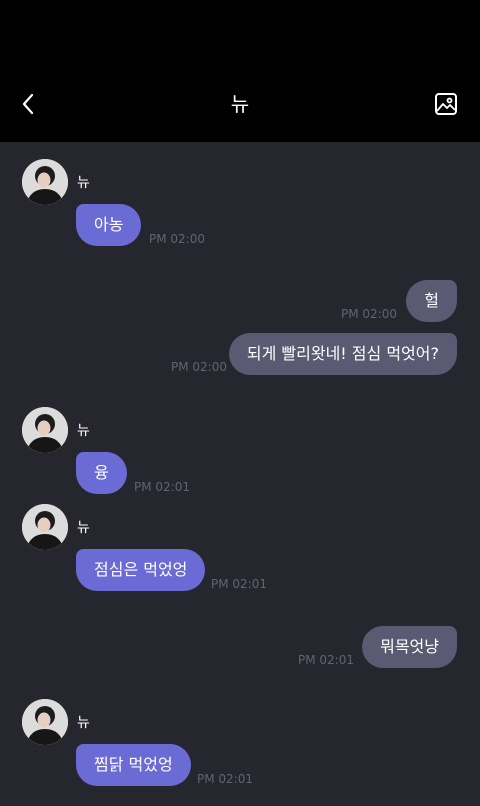  I want to click on message-bubble-incoming: 점심은 먹었엉, so click(141, 570).